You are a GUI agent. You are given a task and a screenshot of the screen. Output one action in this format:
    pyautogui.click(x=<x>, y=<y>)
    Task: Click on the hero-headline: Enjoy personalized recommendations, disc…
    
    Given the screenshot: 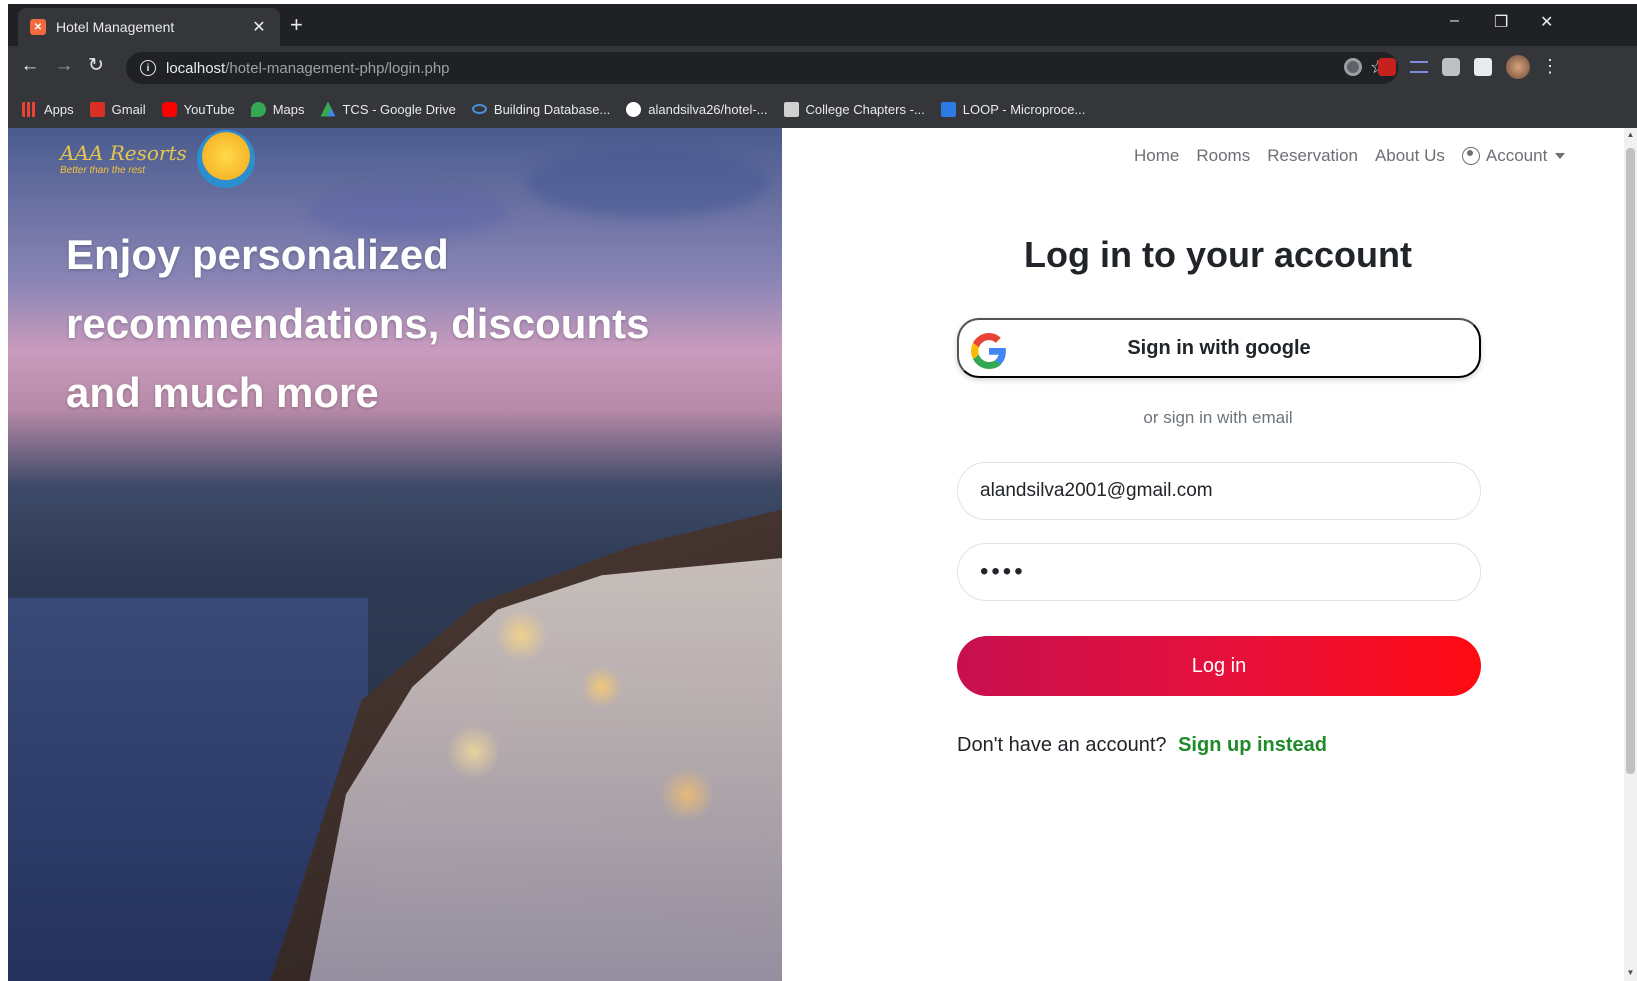 What is the action you would take?
    pyautogui.click(x=386, y=323)
    